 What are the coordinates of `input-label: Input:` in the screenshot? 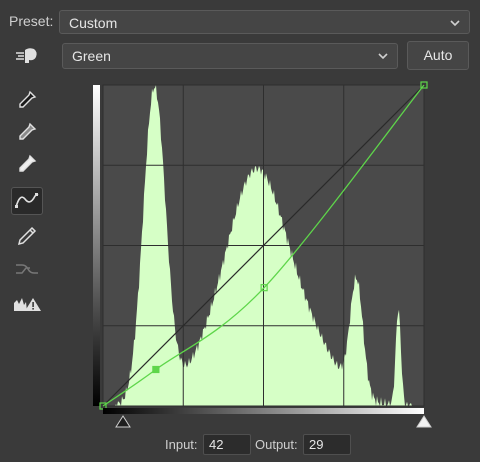 It's located at (181, 444).